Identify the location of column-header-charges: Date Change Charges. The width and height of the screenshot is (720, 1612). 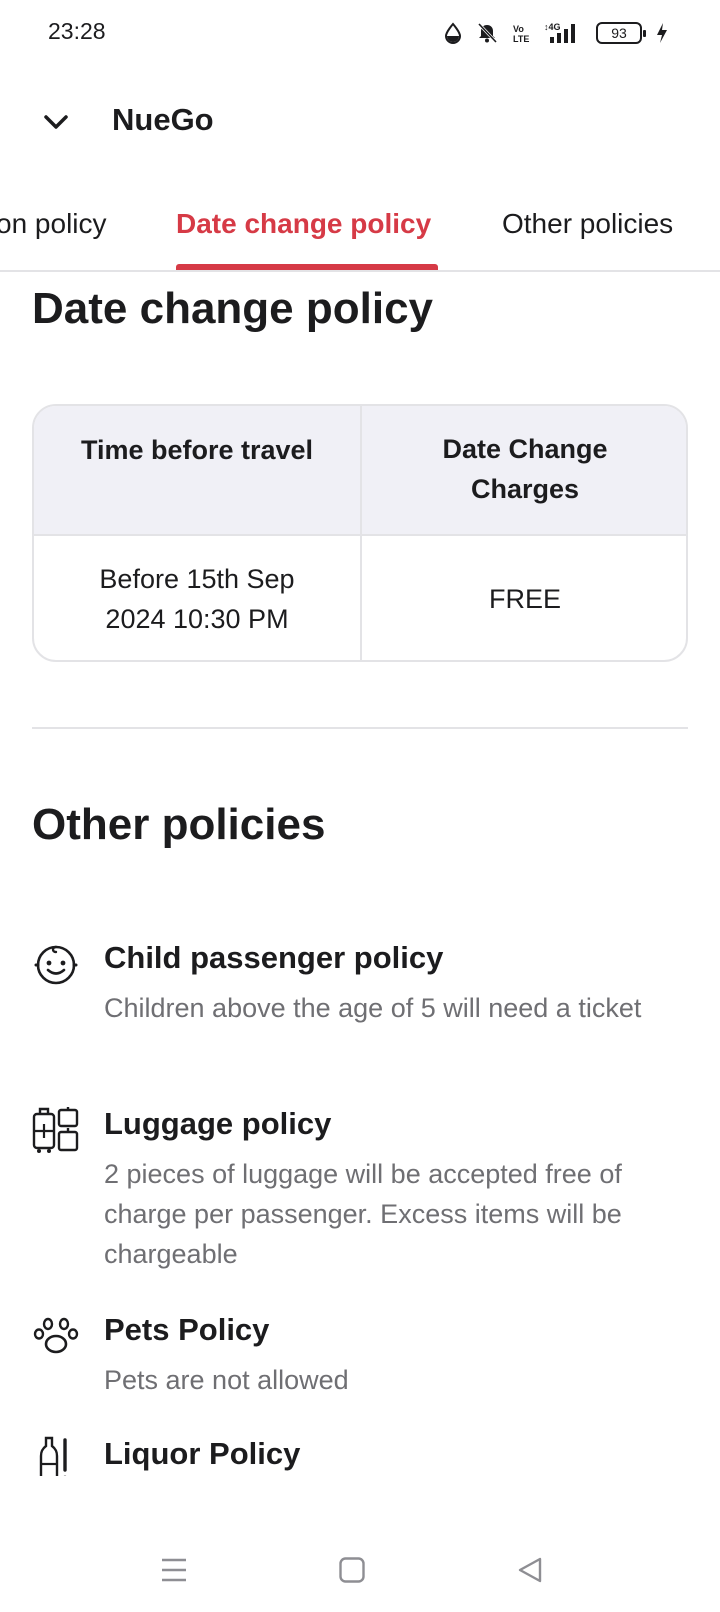
(524, 469).